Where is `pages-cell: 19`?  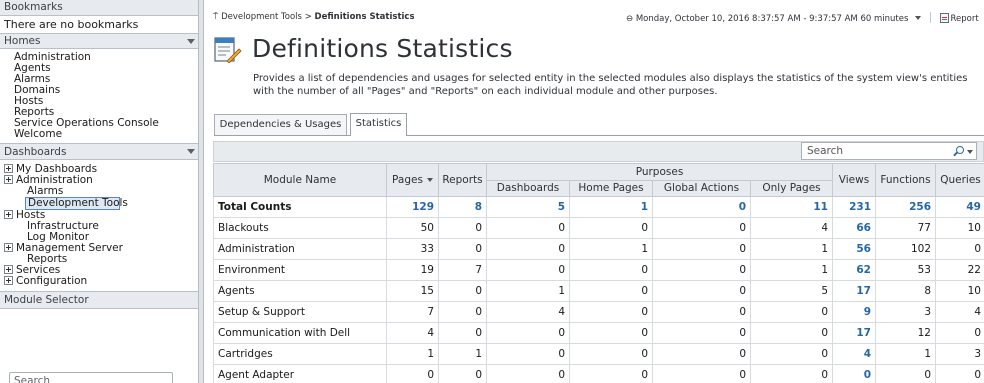 pages-cell: 19 is located at coordinates (412, 270).